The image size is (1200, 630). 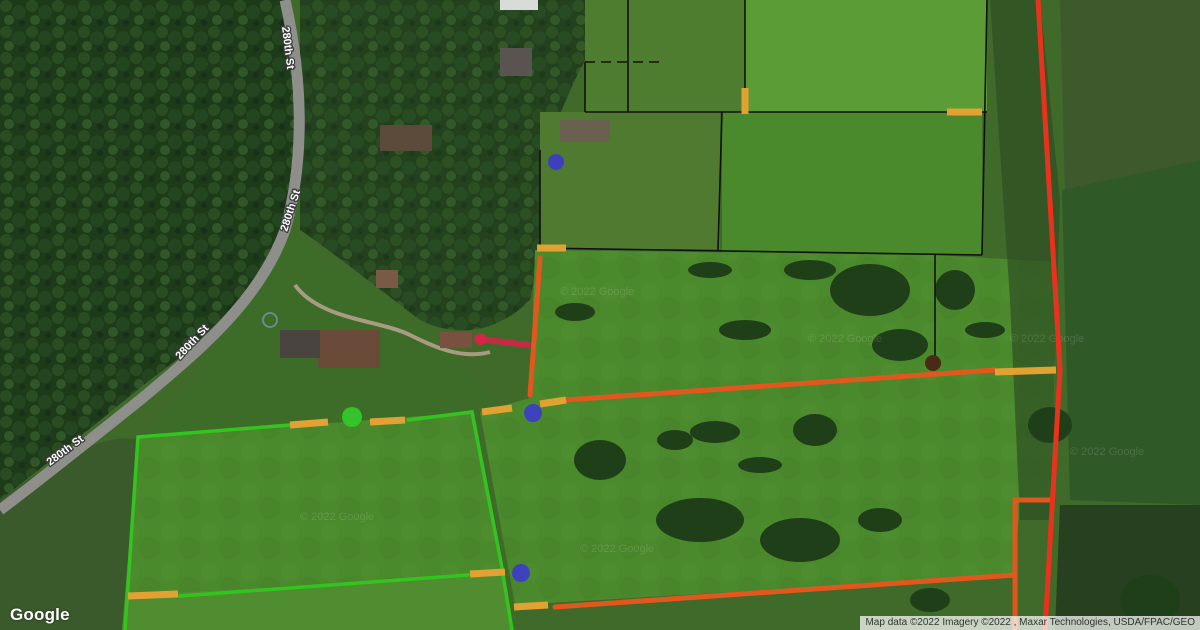 What do you see at coordinates (1025, 371) in the screenshot?
I see `gate-pasture-east` at bounding box center [1025, 371].